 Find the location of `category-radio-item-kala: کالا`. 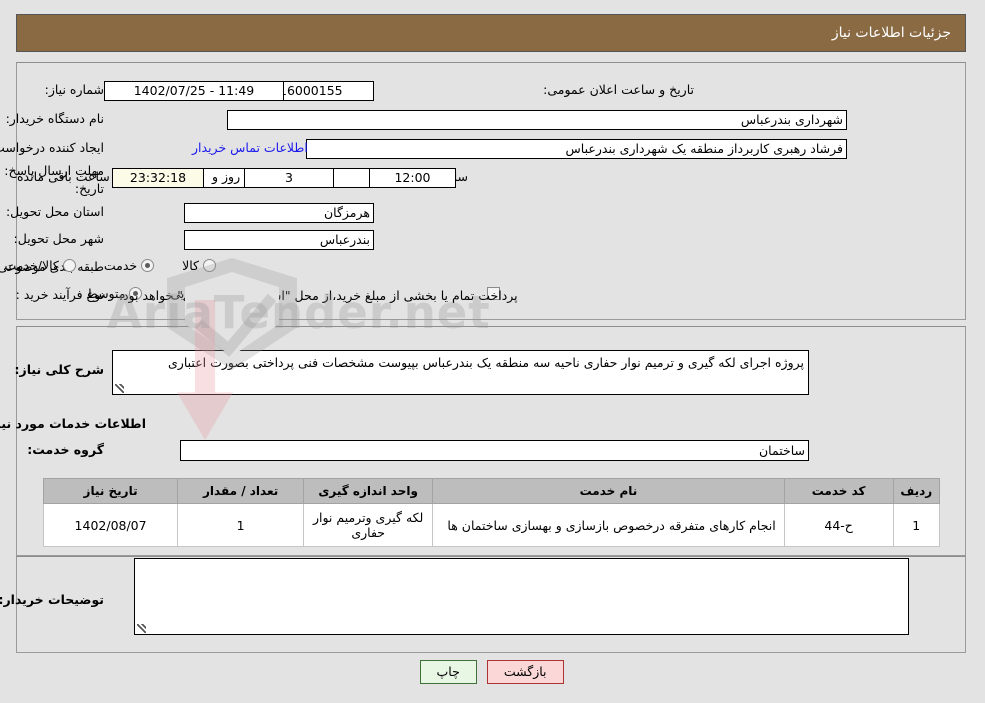

category-radio-item-kala: کالا is located at coordinates (200, 265).